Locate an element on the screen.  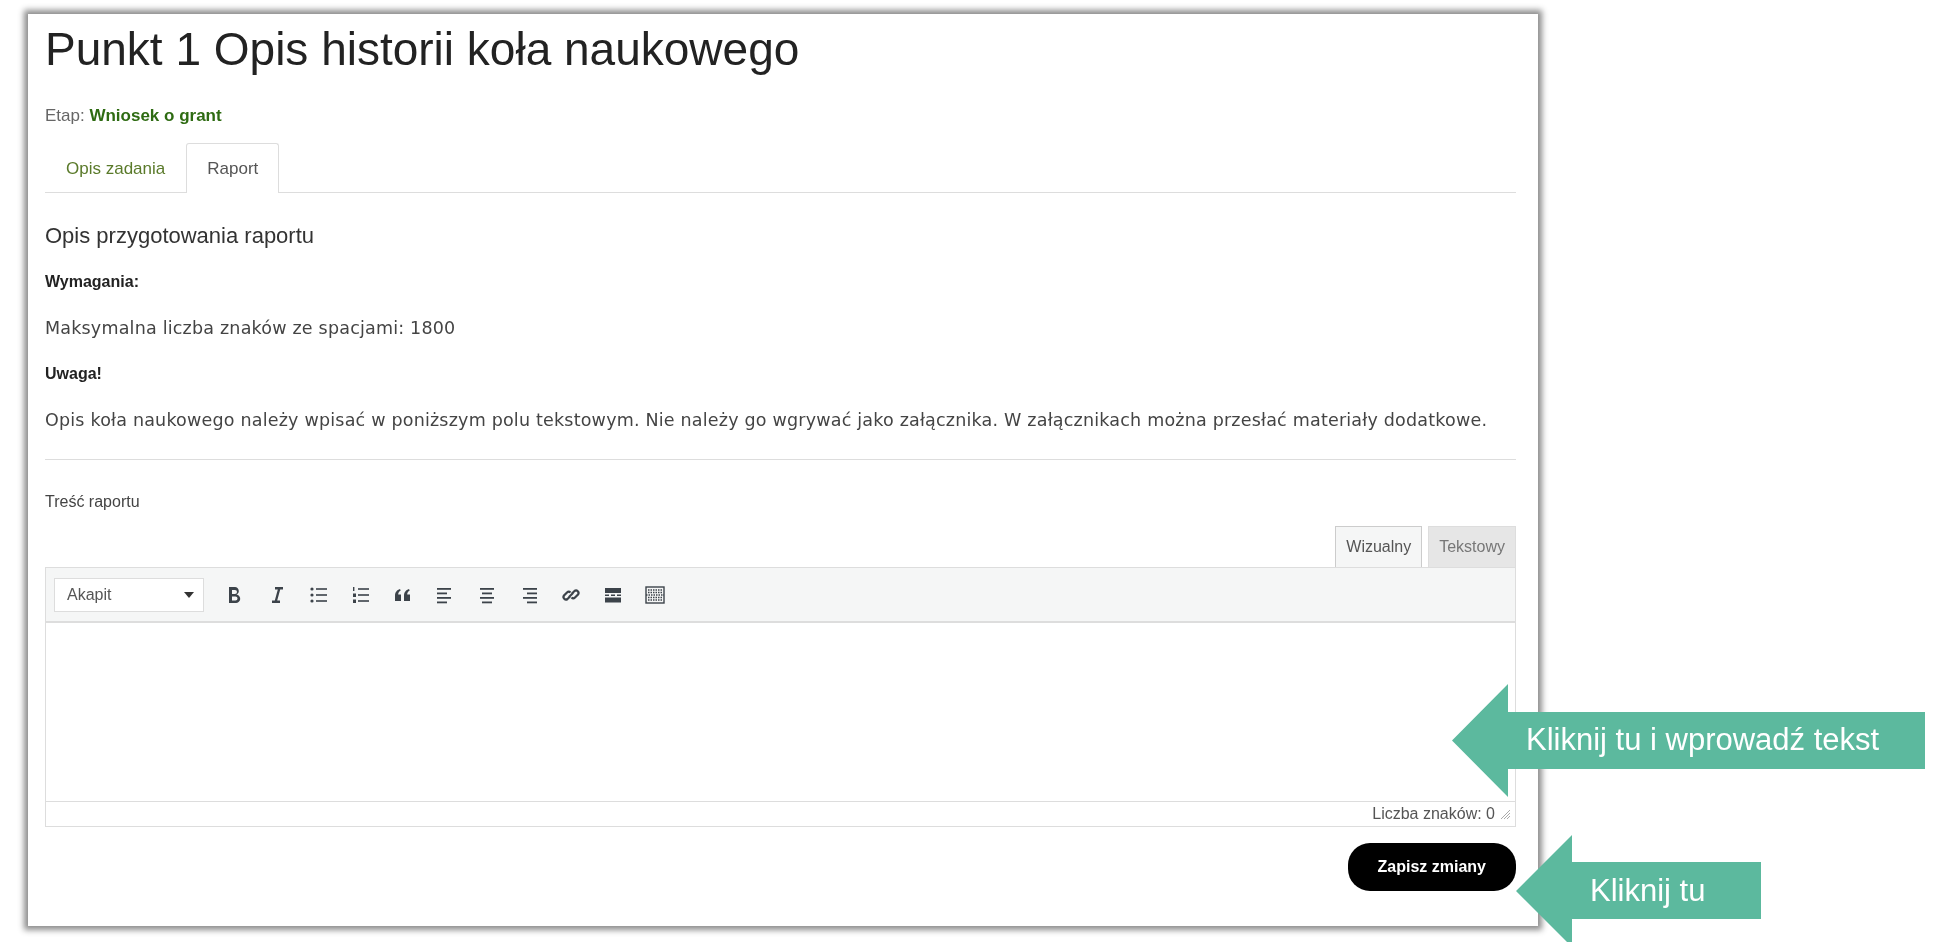
tab: Raport is located at coordinates (233, 168).